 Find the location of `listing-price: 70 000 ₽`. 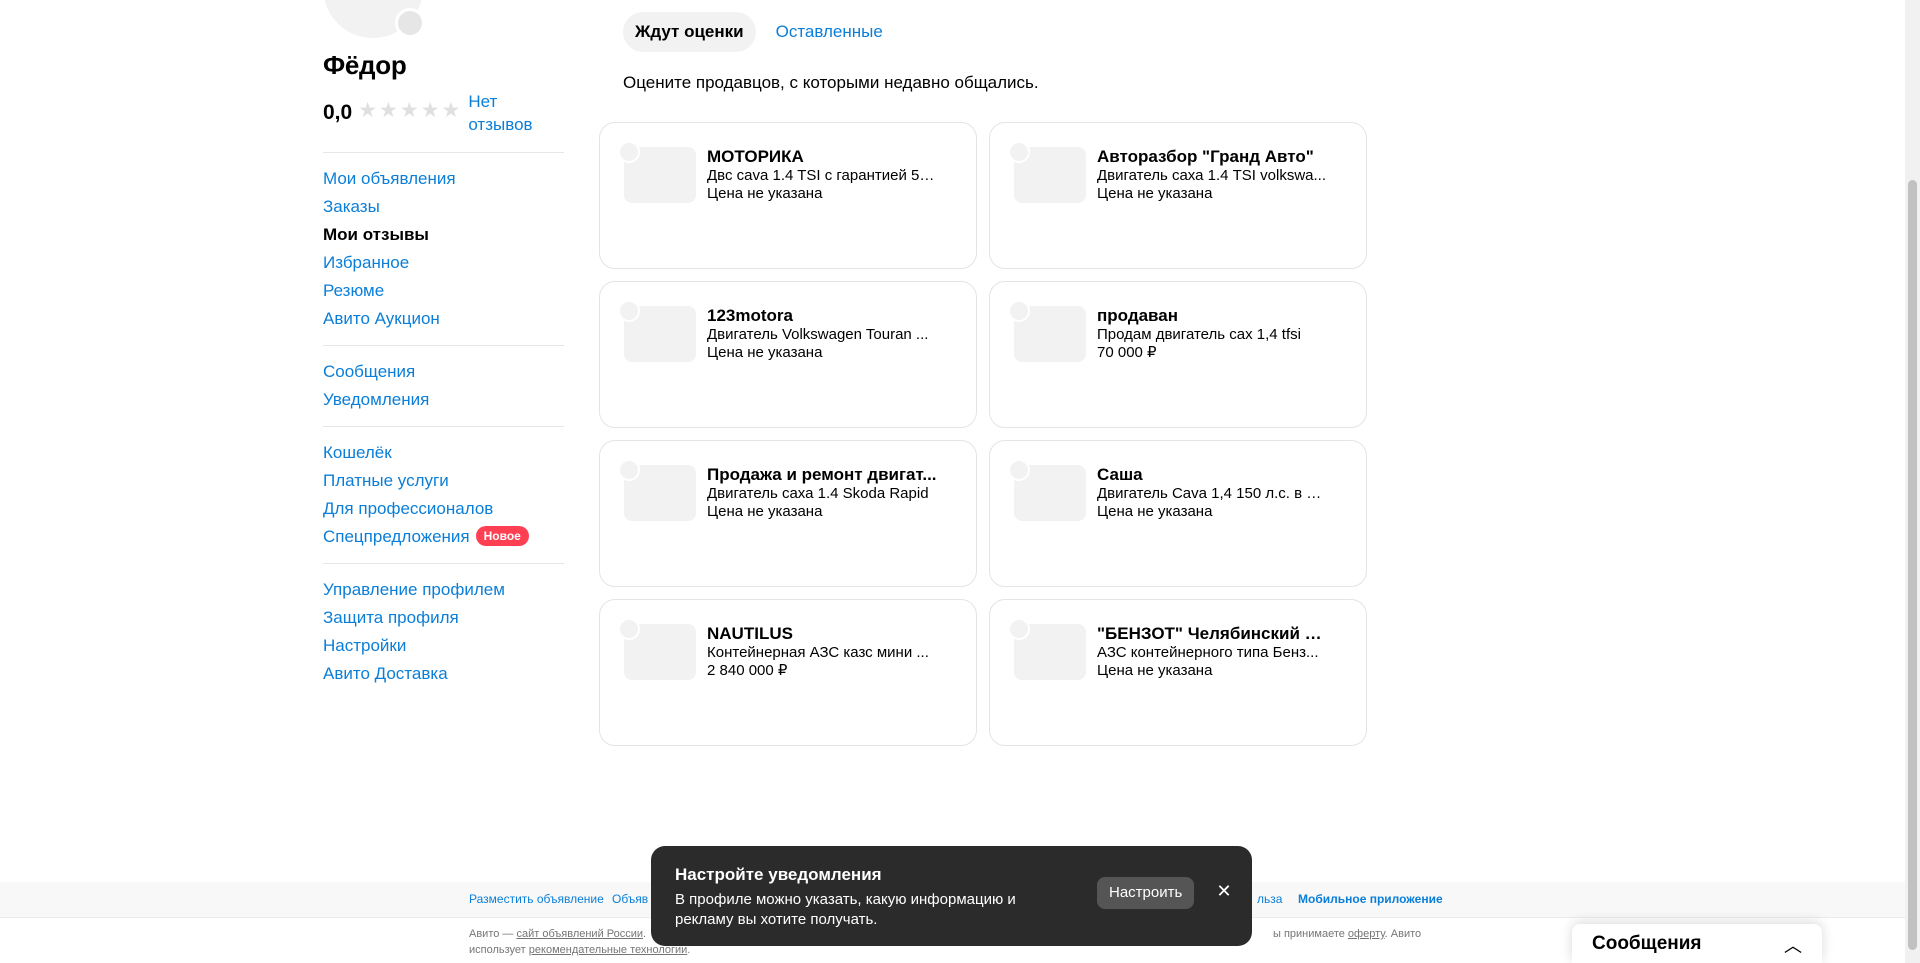

listing-price: 70 000 ₽ is located at coordinates (1127, 352).